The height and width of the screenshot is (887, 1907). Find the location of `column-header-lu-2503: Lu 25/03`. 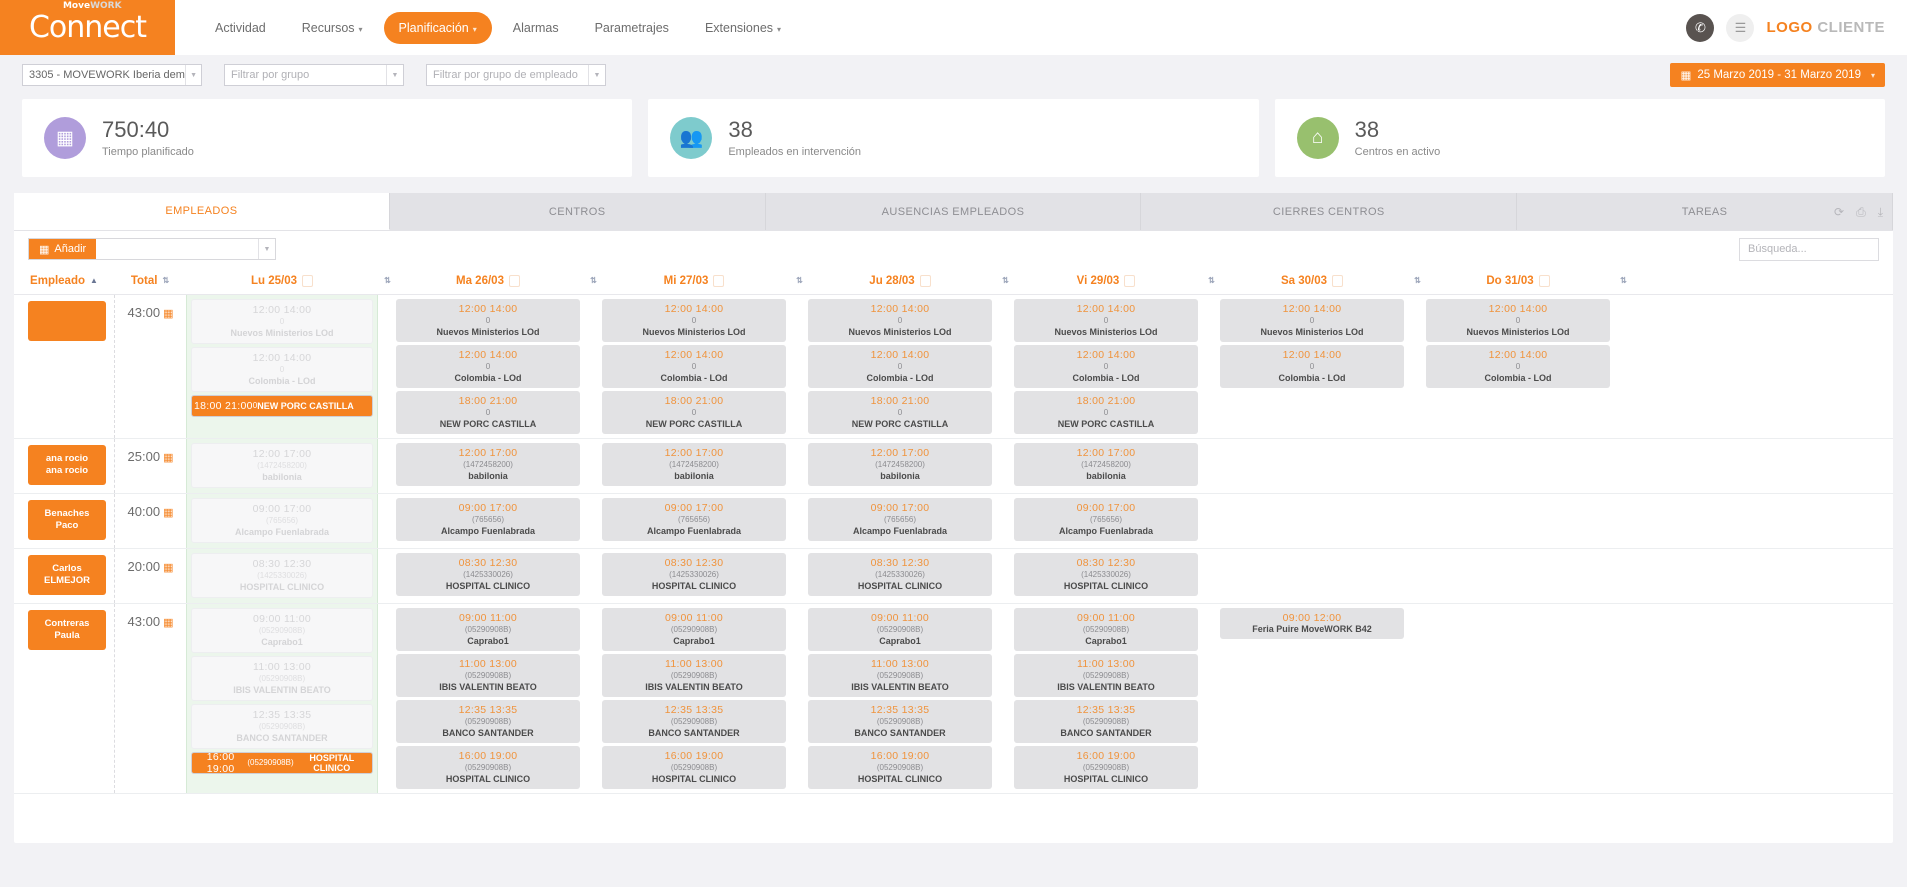

column-header-lu-2503: Lu 25/03 is located at coordinates (282, 280).